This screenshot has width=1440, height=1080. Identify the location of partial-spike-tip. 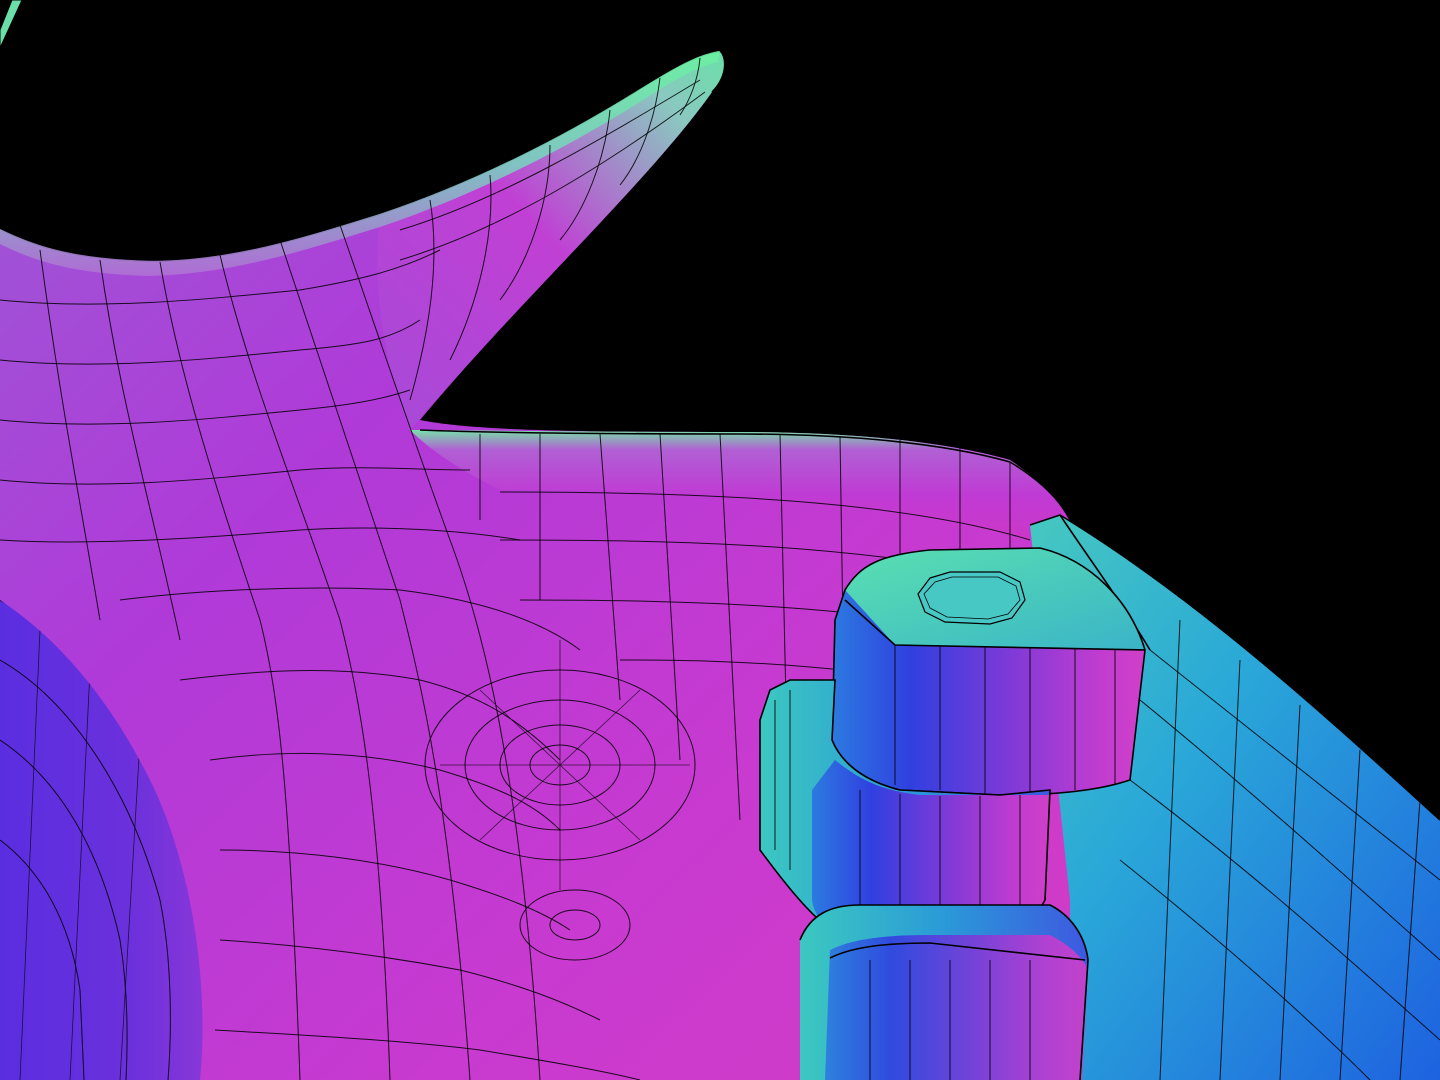
(11, 24).